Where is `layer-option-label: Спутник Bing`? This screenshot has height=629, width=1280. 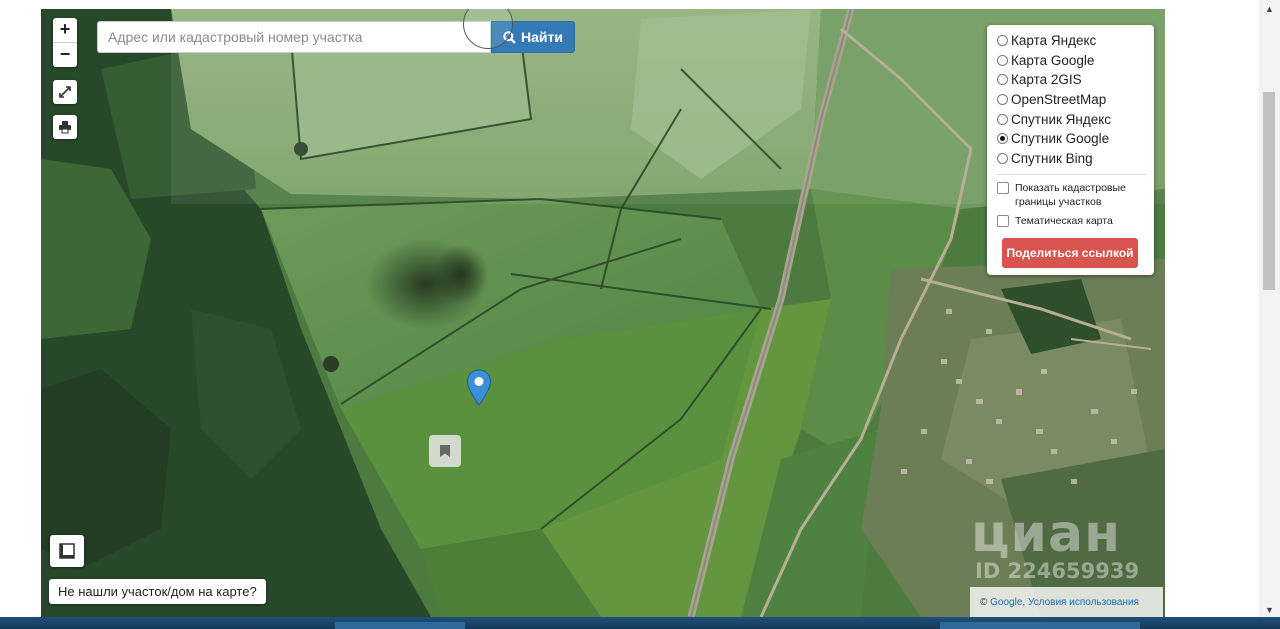
layer-option-label: Спутник Bing is located at coordinates (1052, 158).